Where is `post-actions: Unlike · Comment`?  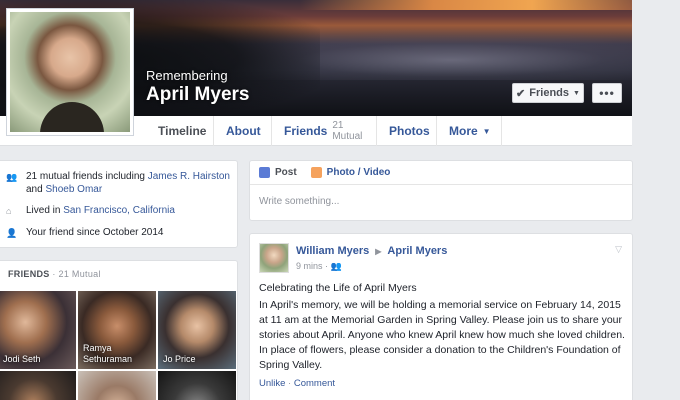 post-actions: Unlike · Comment is located at coordinates (297, 383).